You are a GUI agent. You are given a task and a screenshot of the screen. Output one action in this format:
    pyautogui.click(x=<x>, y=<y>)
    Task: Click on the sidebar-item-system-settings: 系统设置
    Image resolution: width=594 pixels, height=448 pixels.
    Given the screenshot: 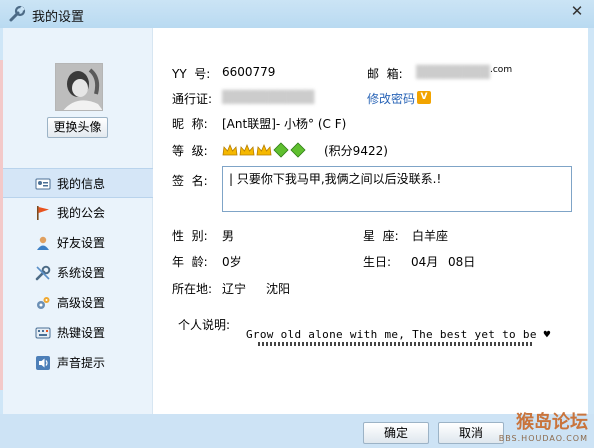 What is the action you would take?
    pyautogui.click(x=78, y=273)
    